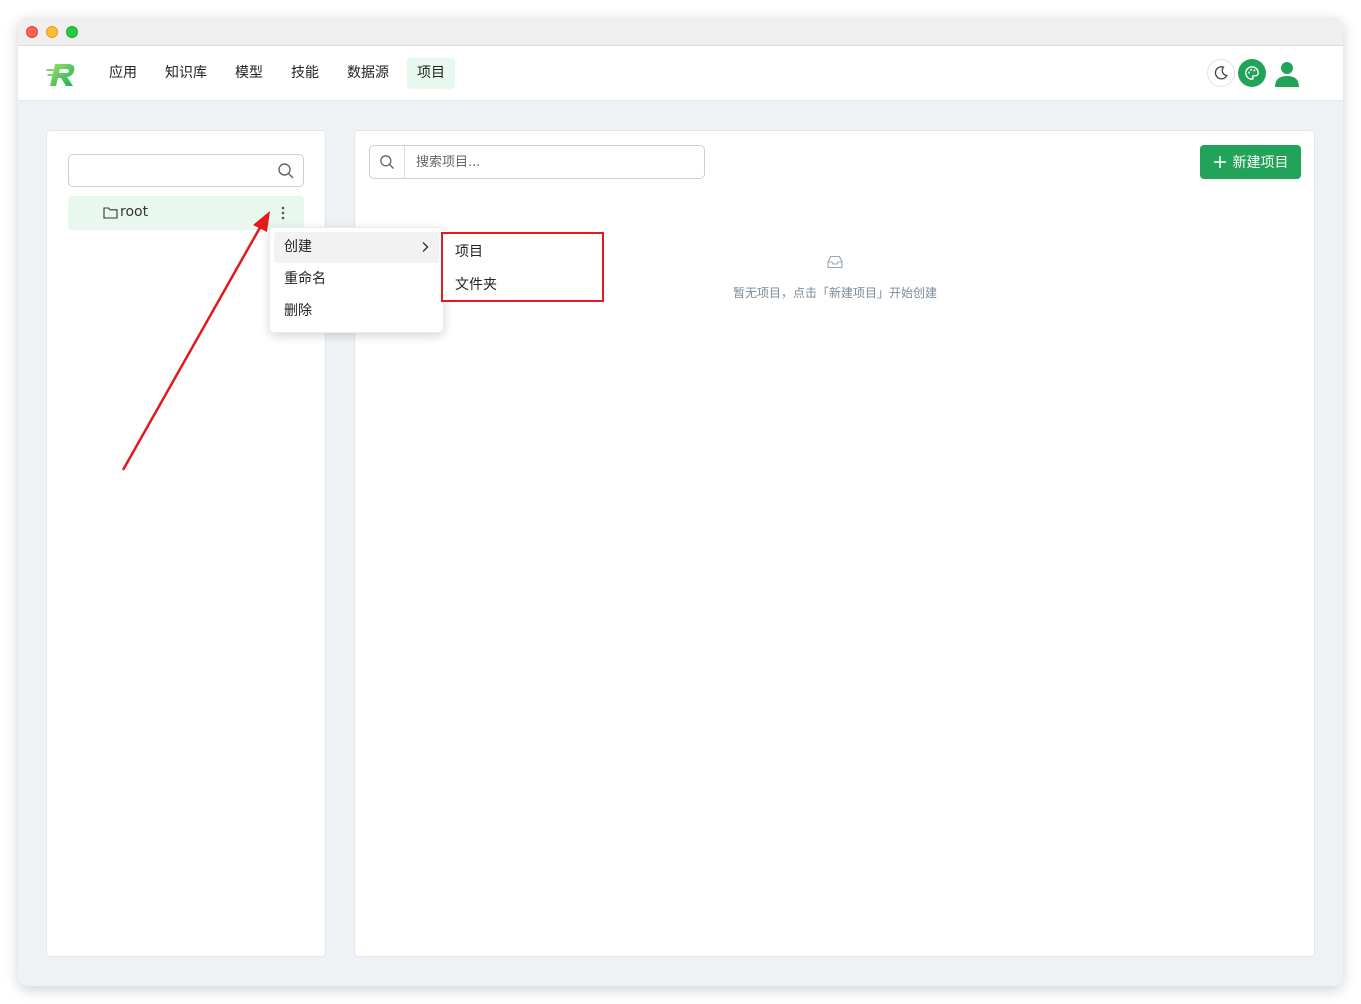  Describe the element at coordinates (522, 285) in the screenshot. I see `submenu-item-folder: 文件夹` at that location.